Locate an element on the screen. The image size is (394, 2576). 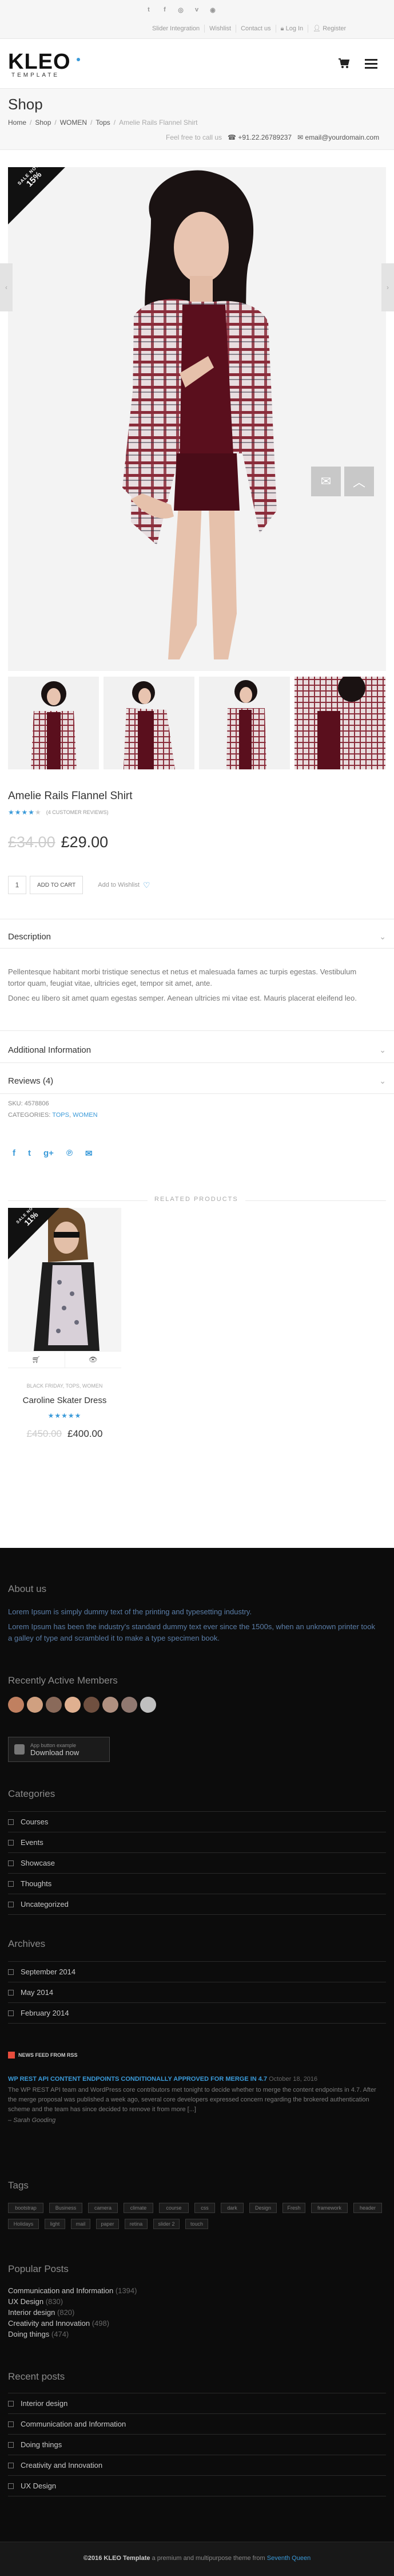
related-product-image: SALE NOW 11% is located at coordinates (64, 1279).